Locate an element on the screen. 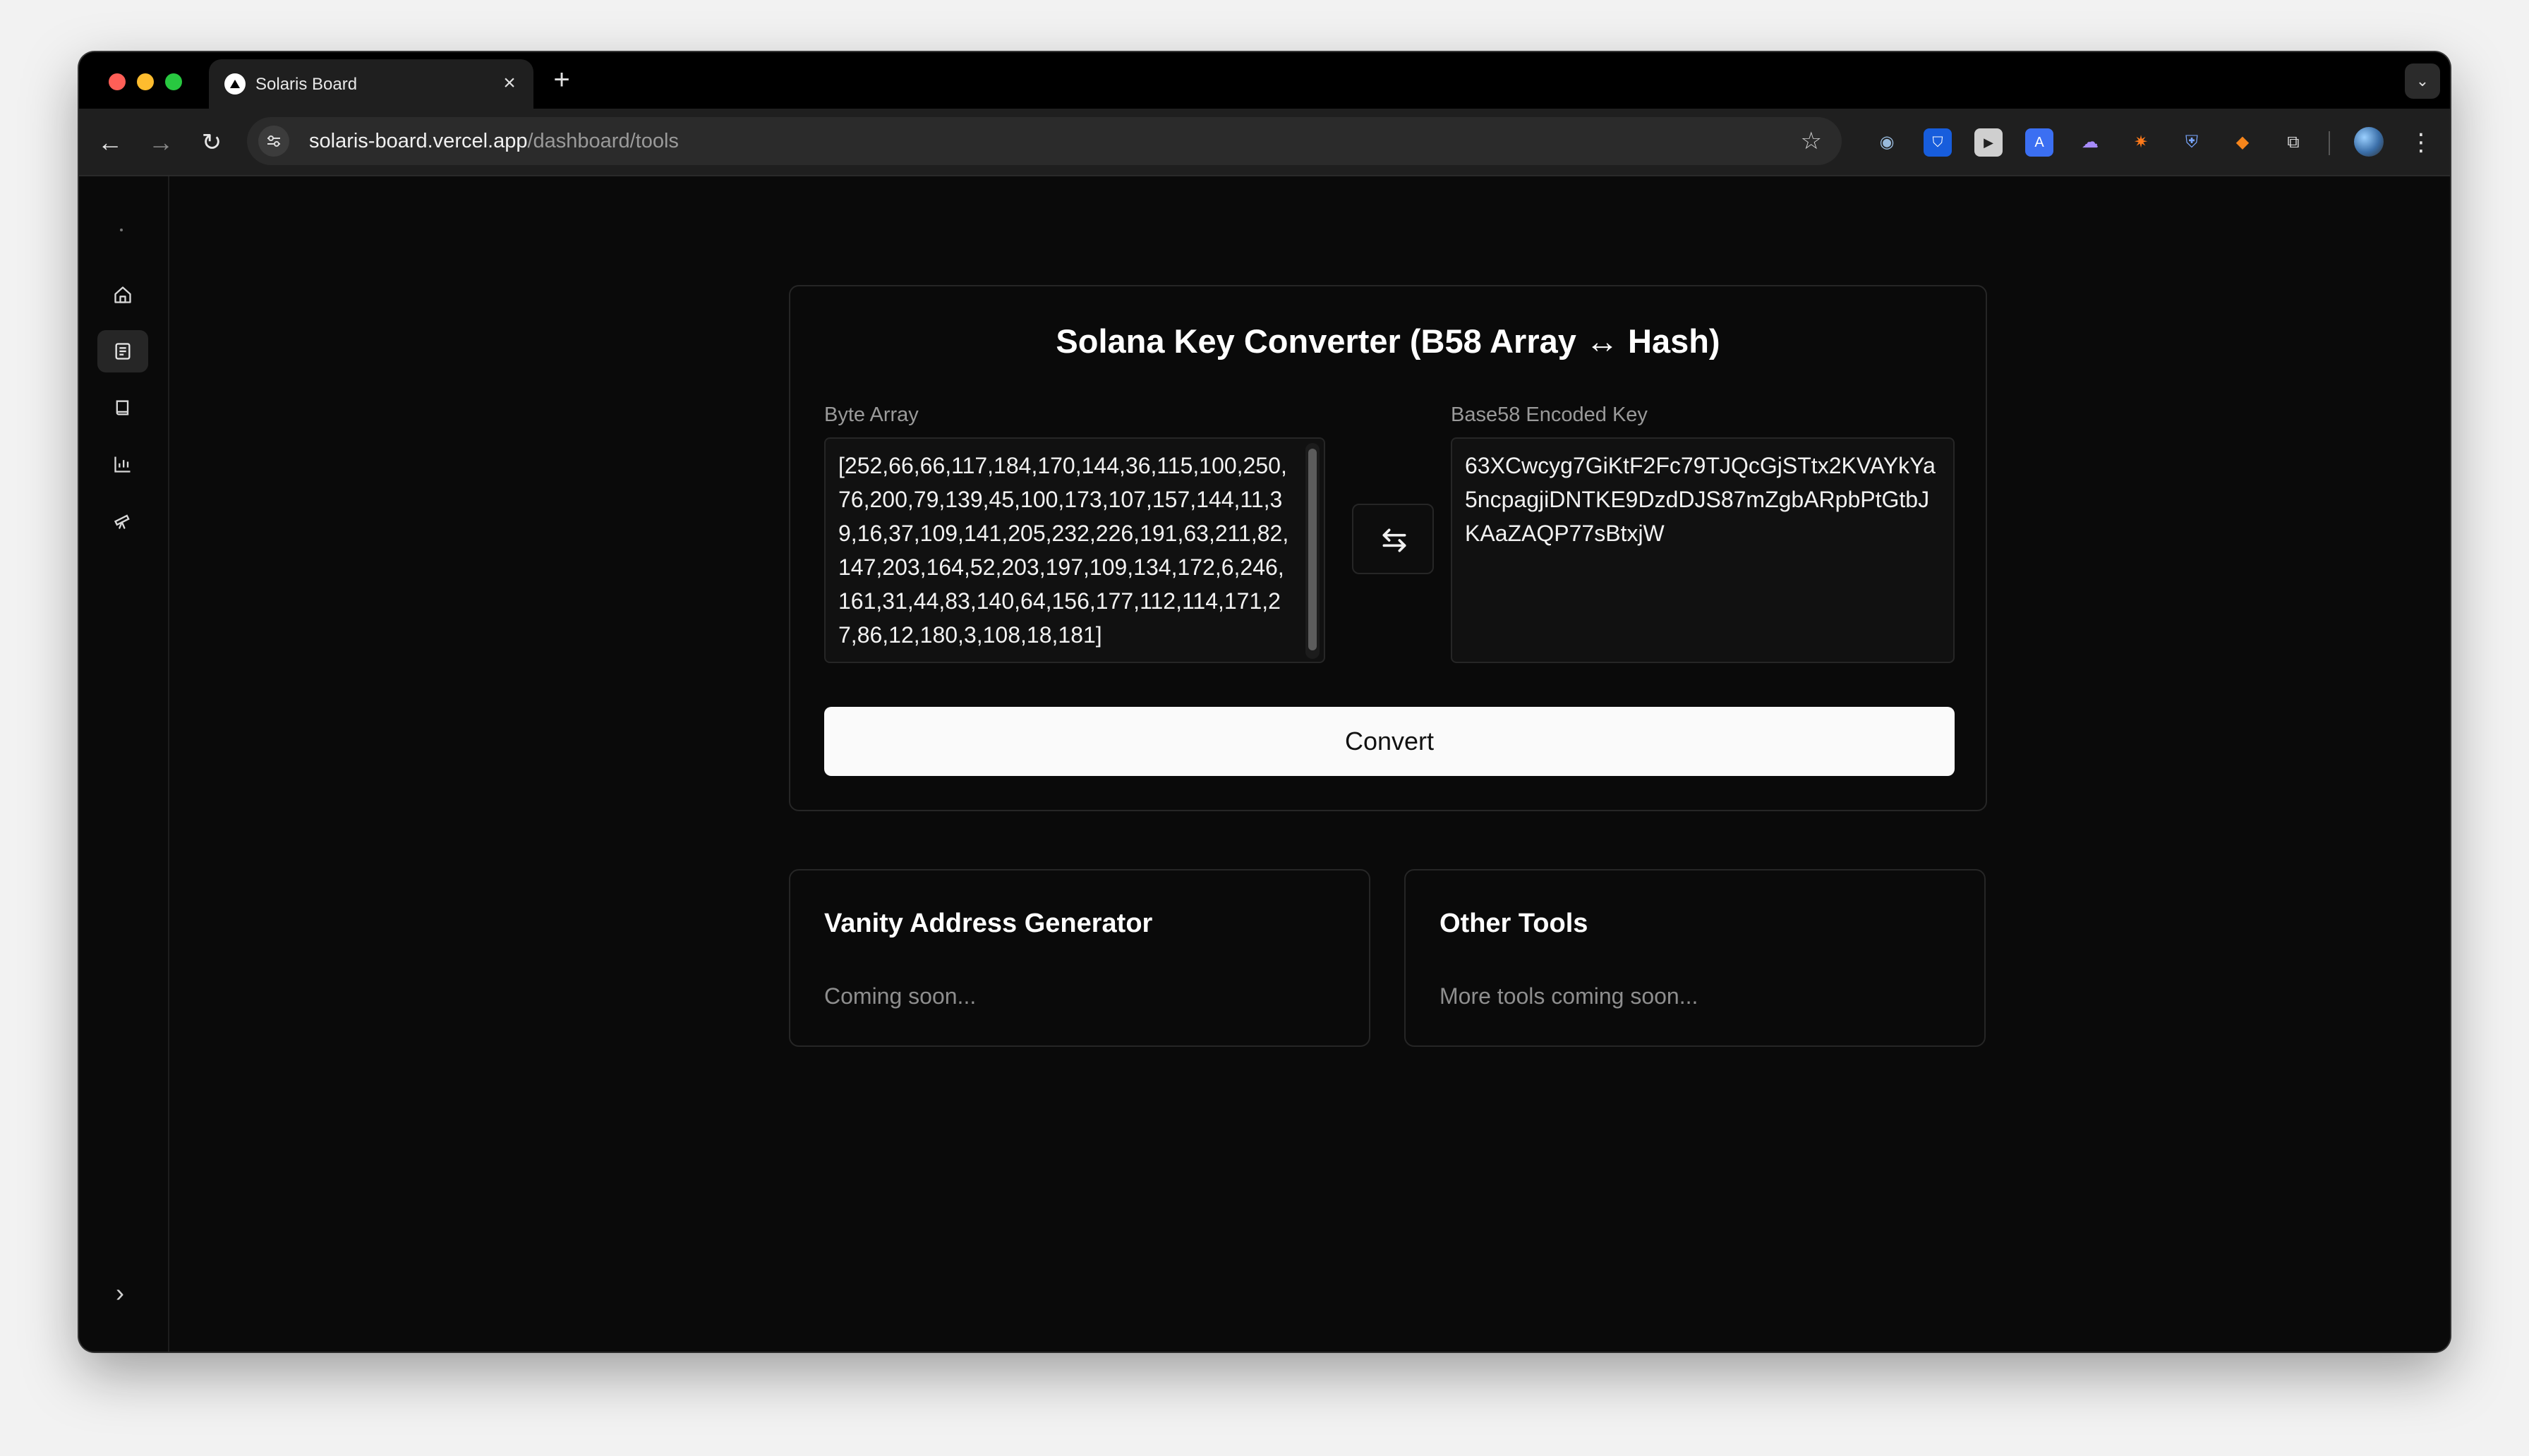 The image size is (2529, 1456). spark-extension-icon: ✷ is located at coordinates (2141, 142).